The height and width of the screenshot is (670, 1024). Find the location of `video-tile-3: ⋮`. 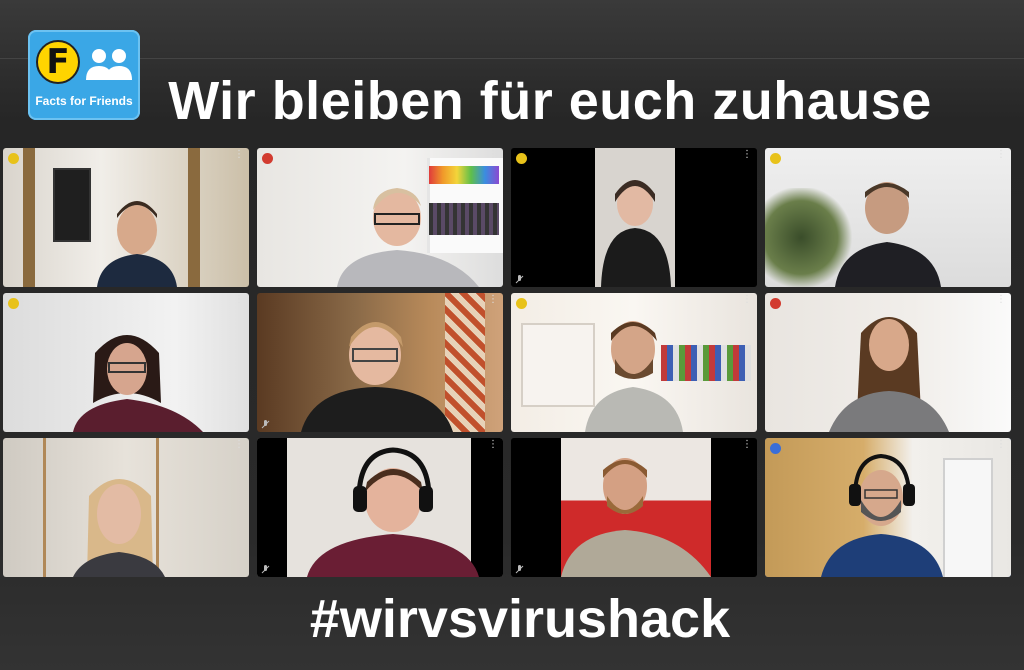

video-tile-3: ⋮ is located at coordinates (634, 217).